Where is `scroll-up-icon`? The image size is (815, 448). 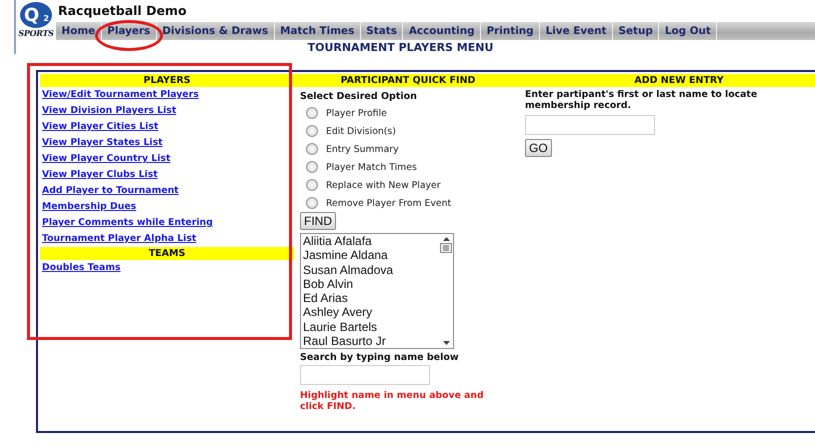 scroll-up-icon is located at coordinates (446, 239).